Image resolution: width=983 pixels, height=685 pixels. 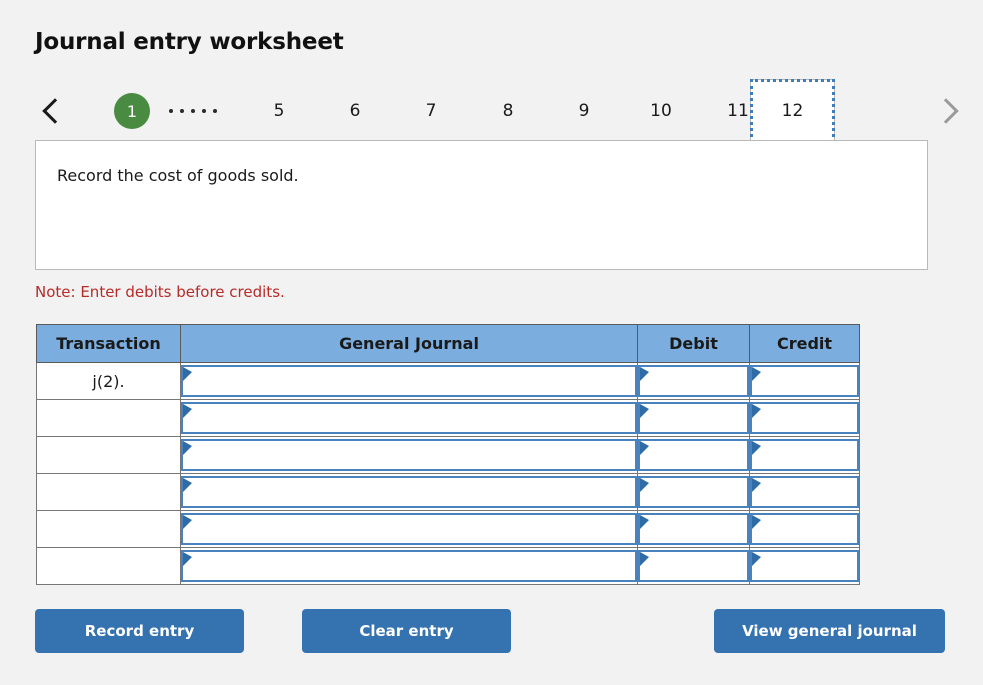 I want to click on step-navigation: 1 5 6 7 8 9 10 11 12, so click(x=500, y=111).